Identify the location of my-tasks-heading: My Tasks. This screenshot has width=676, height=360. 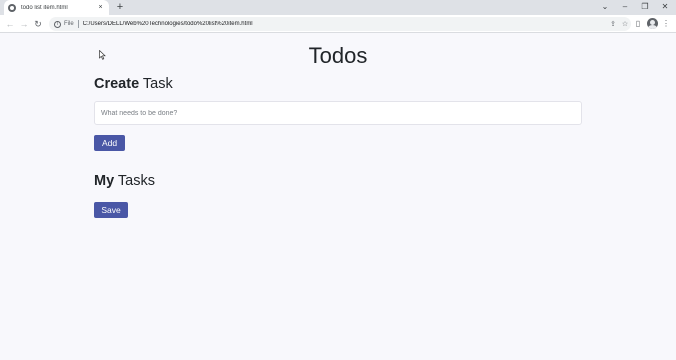
(124, 181).